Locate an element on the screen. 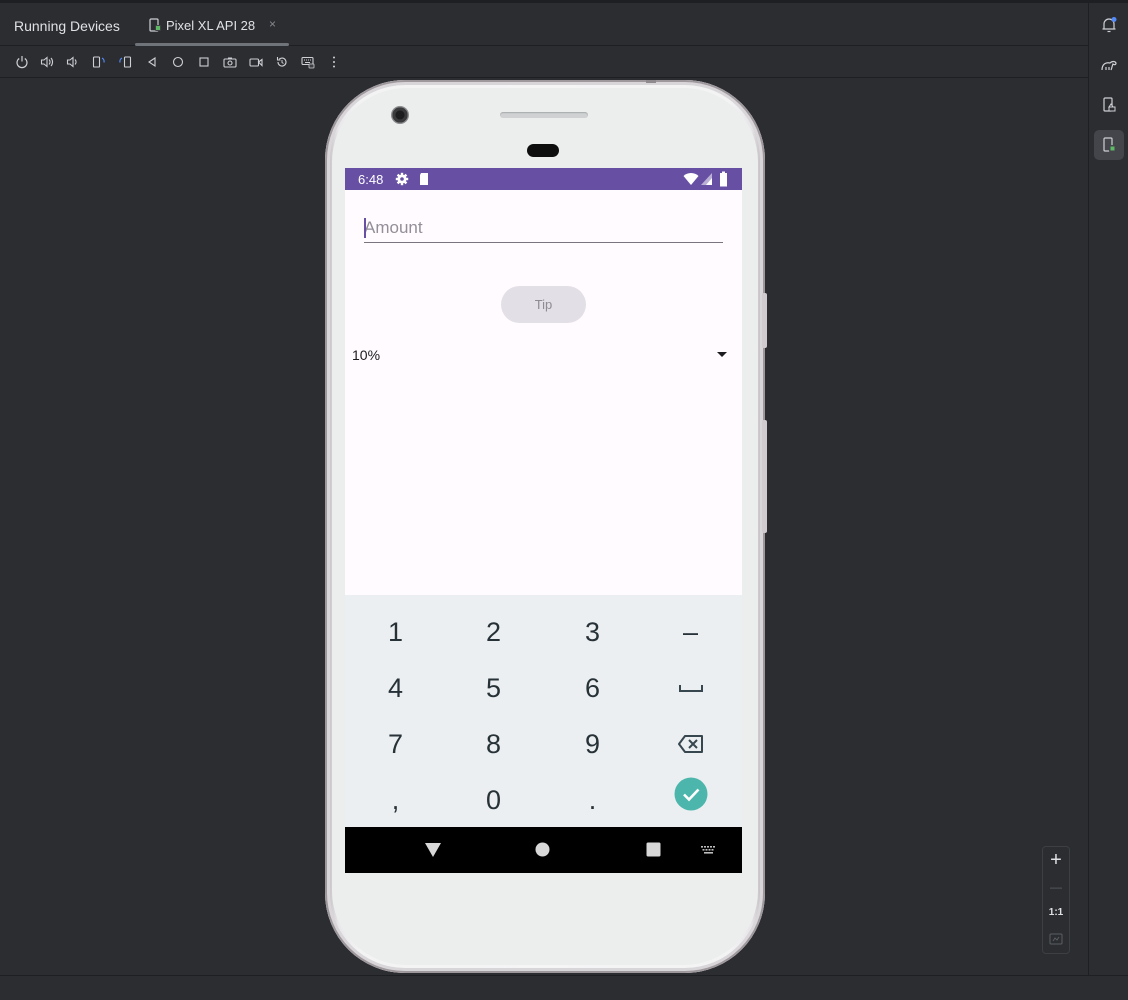  tab-close-icon: × is located at coordinates (272, 24).